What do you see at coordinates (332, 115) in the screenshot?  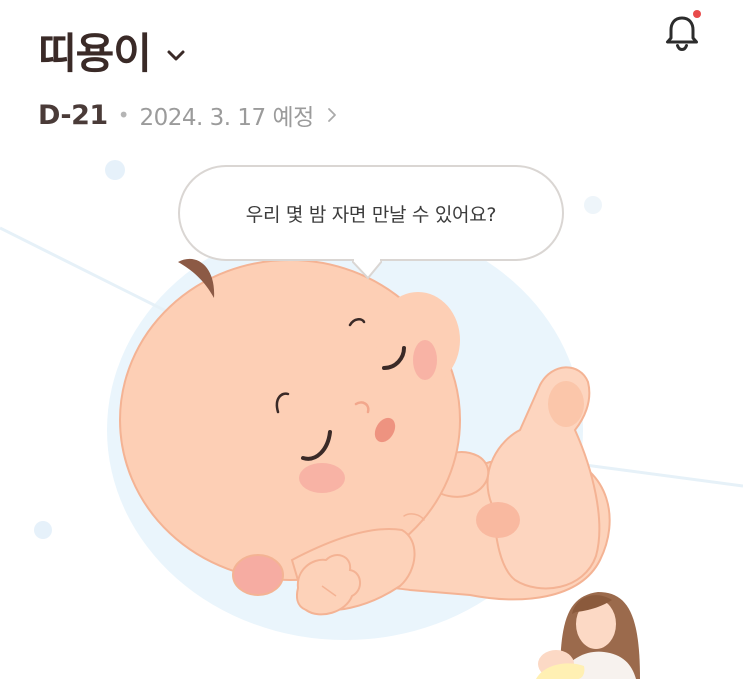 I see `chevron-right-icon` at bounding box center [332, 115].